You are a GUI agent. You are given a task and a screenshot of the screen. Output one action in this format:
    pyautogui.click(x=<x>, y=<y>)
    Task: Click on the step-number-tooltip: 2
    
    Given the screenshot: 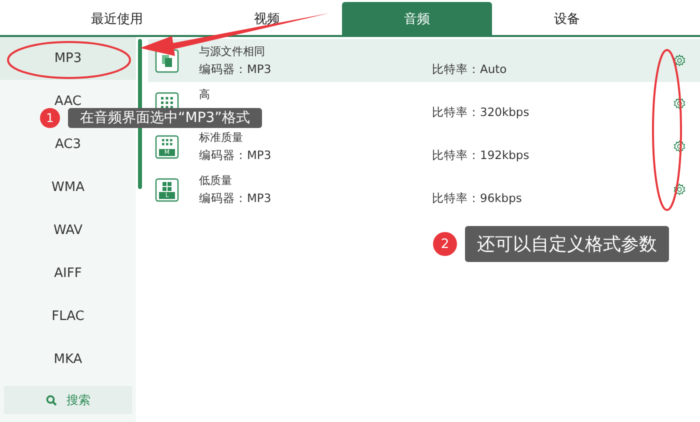 What is the action you would take?
    pyautogui.click(x=445, y=244)
    